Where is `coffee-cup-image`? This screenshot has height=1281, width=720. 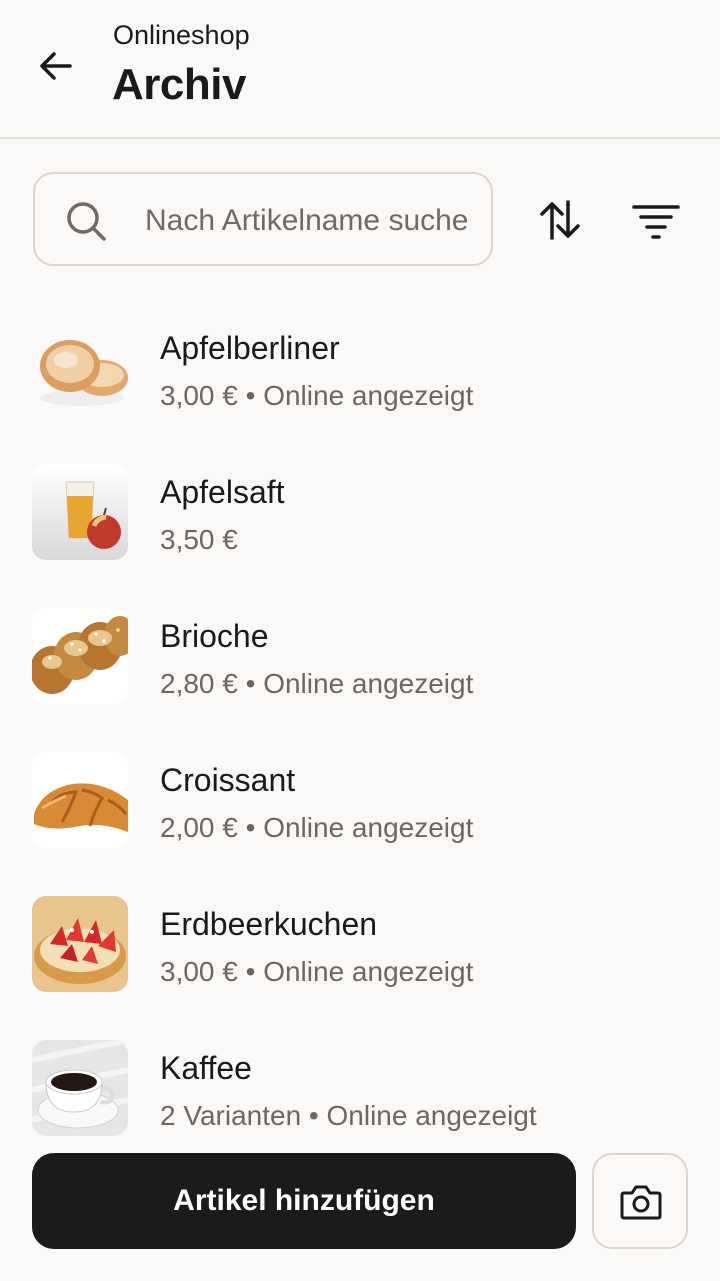
coffee-cup-image is located at coordinates (80, 1088).